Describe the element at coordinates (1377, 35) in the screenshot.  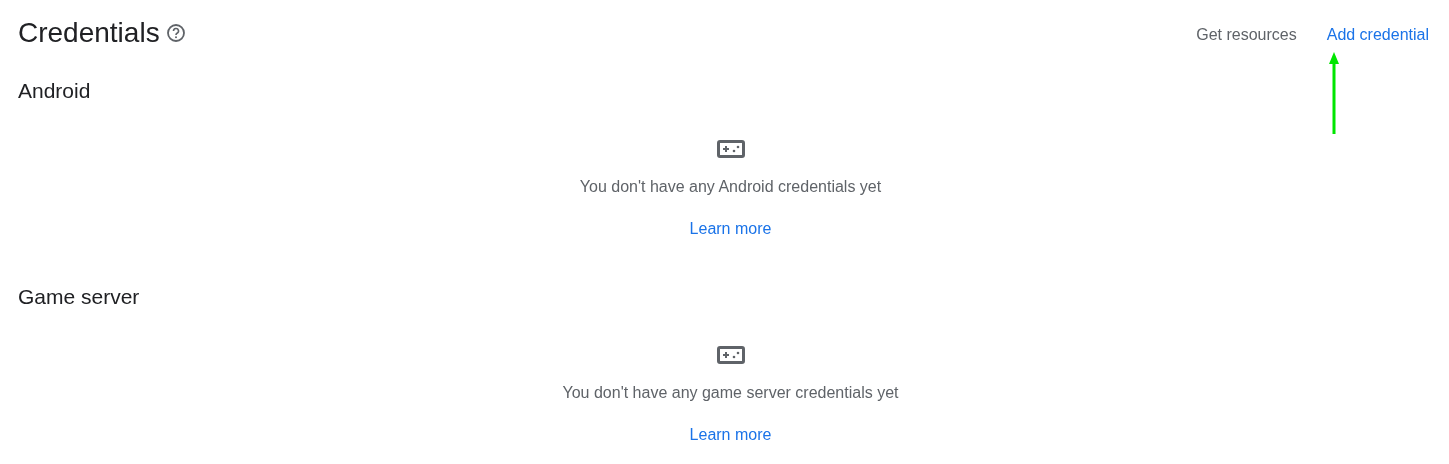
I see `add-credential-link: Add credential` at that location.